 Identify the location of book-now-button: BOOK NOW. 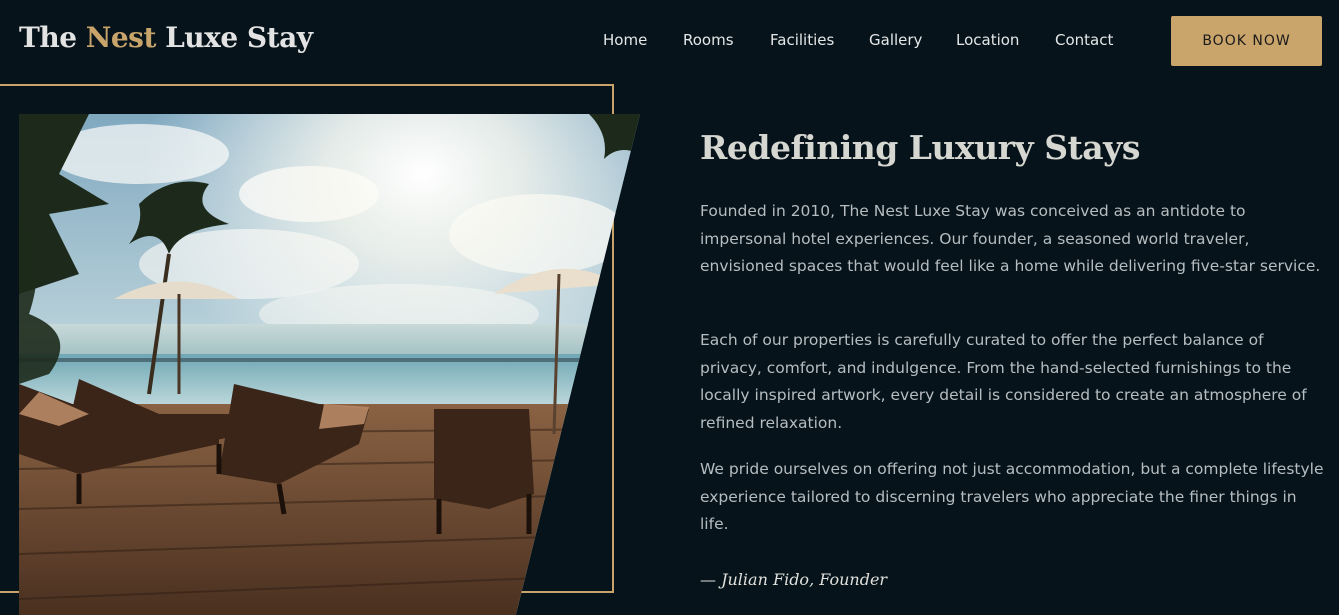
(1246, 41).